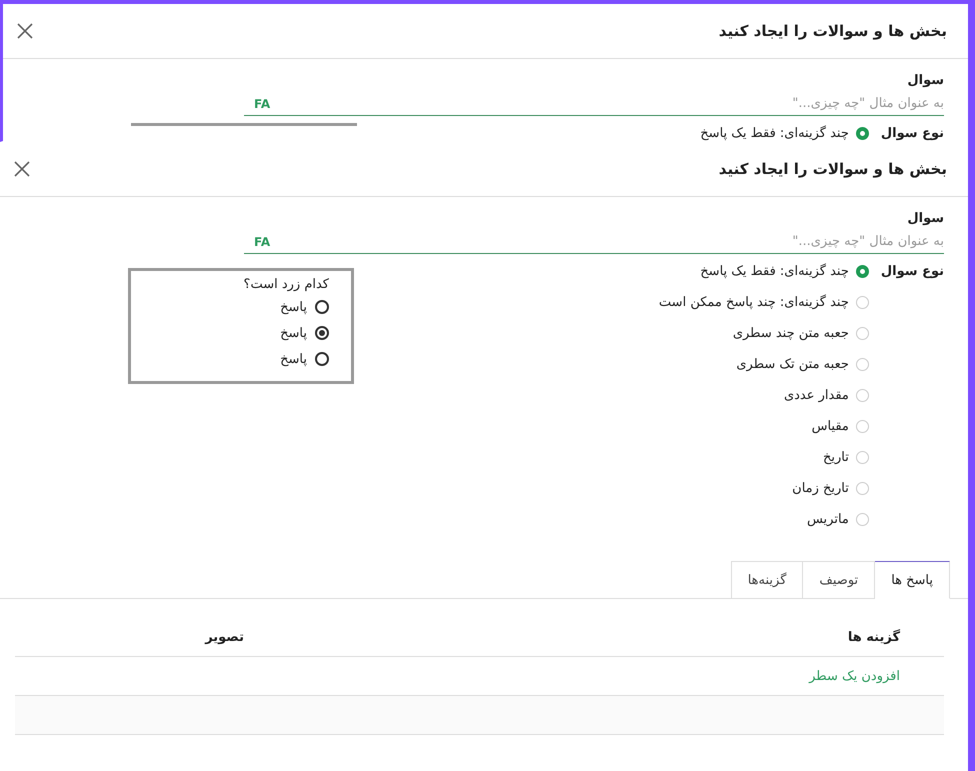  What do you see at coordinates (839, 579) in the screenshot?
I see `tab: توصیف` at bounding box center [839, 579].